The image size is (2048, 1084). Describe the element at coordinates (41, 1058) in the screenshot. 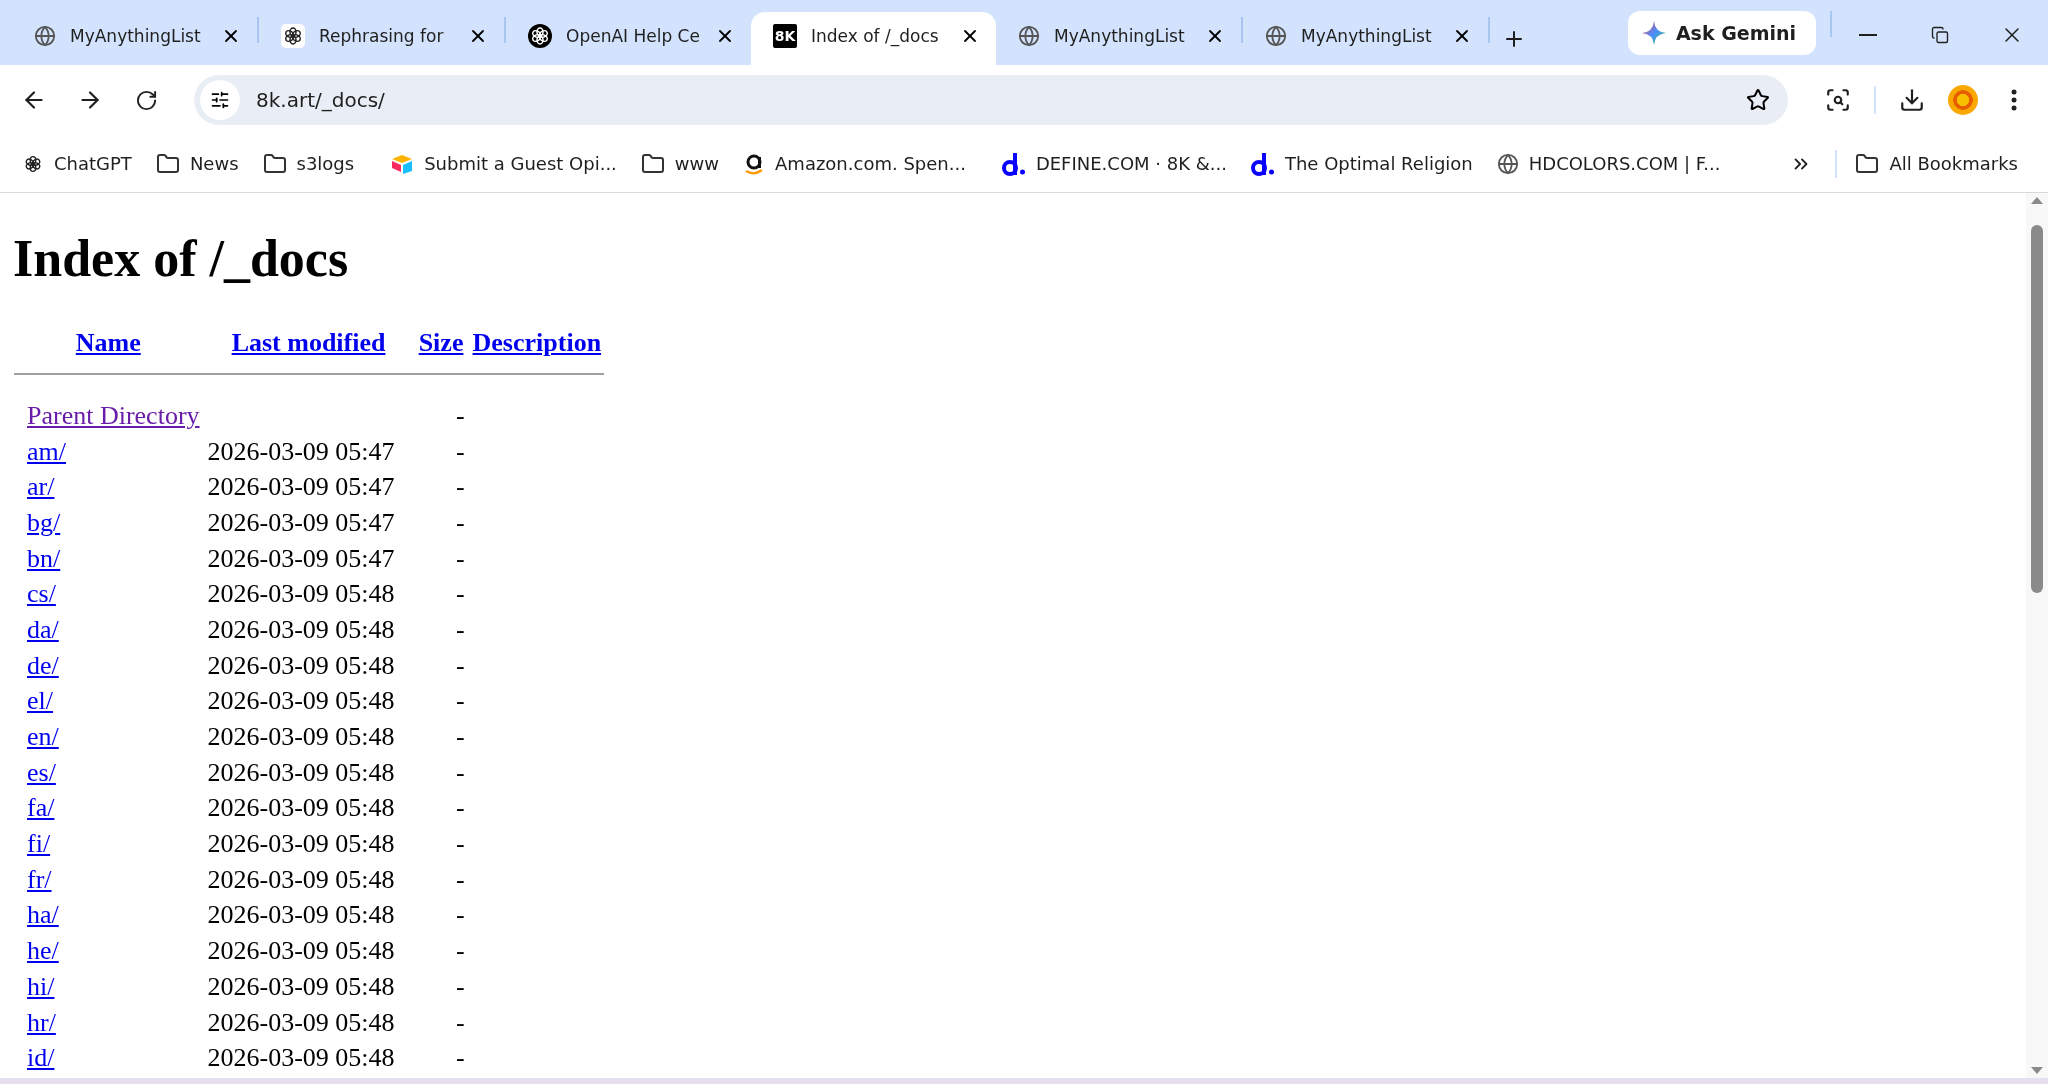

I see `directory-link: id/` at that location.